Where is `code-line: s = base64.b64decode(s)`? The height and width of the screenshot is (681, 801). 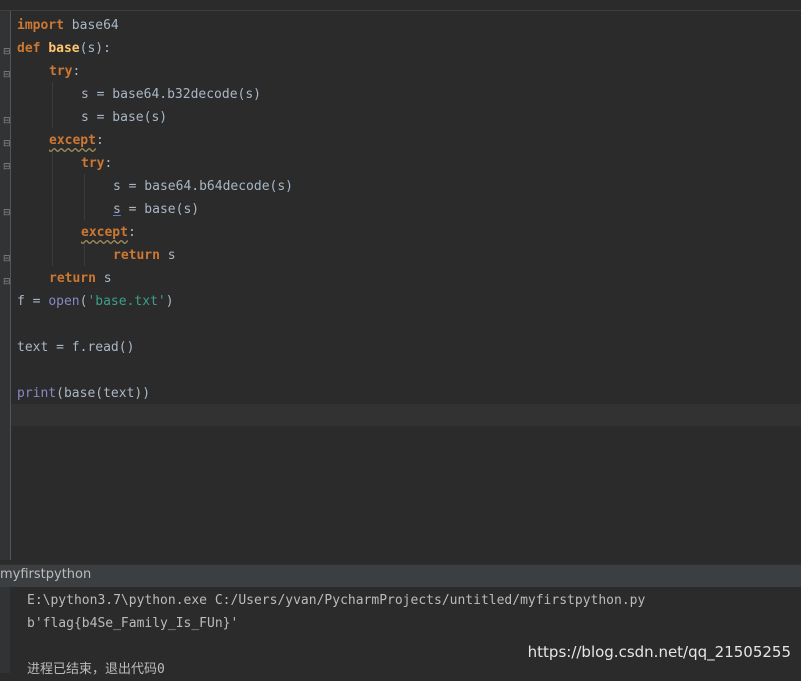 code-line: s = base64.b64decode(s) is located at coordinates (203, 186).